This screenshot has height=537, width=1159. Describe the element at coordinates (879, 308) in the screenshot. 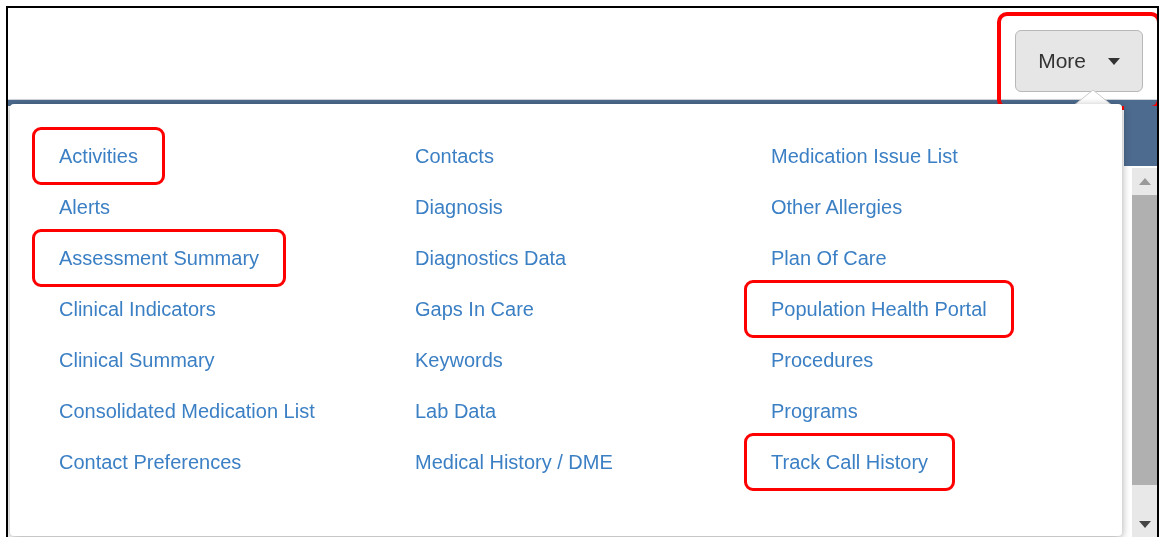

I see `menu-item: Population Health Portal` at that location.